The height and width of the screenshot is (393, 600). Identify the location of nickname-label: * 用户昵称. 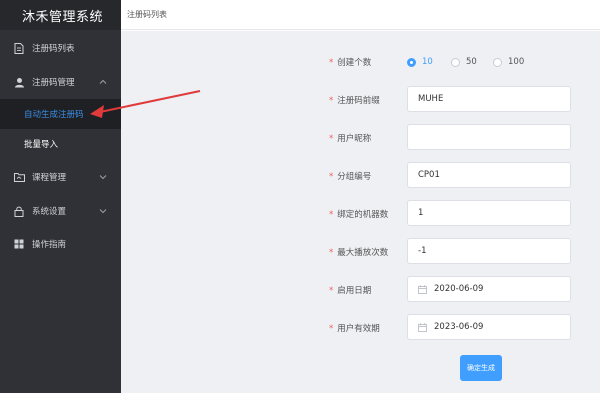
(350, 139).